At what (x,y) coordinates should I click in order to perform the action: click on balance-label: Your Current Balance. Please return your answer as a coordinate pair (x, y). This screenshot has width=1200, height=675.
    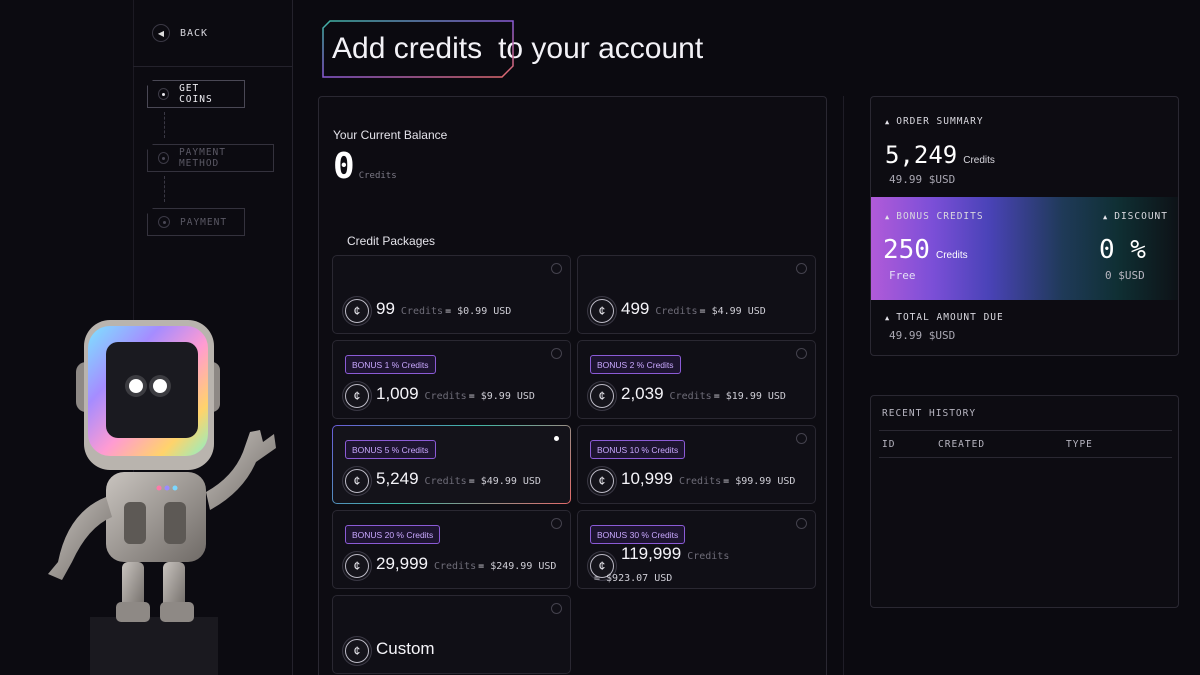
    Looking at the image, I should click on (390, 135).